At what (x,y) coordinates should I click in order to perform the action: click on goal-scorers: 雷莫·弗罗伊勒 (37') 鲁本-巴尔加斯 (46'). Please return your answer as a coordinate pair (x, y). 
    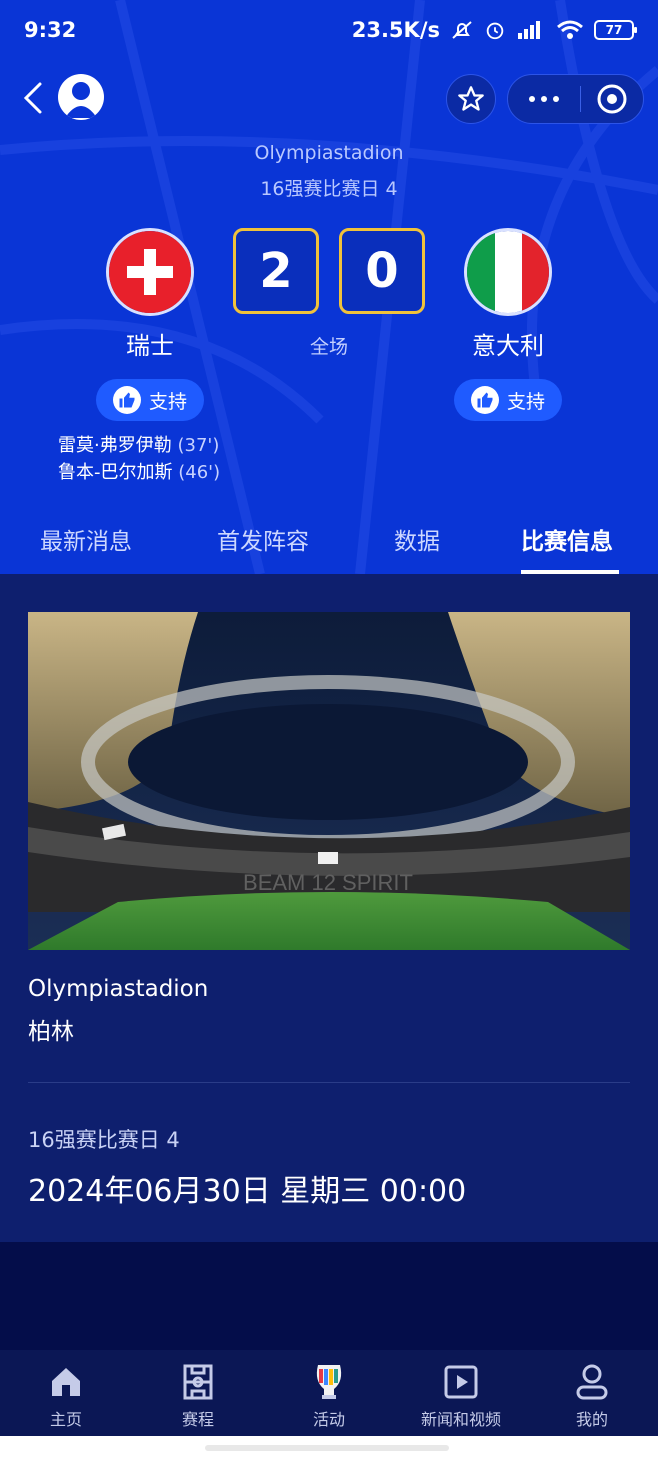
    Looking at the image, I should click on (139, 459).